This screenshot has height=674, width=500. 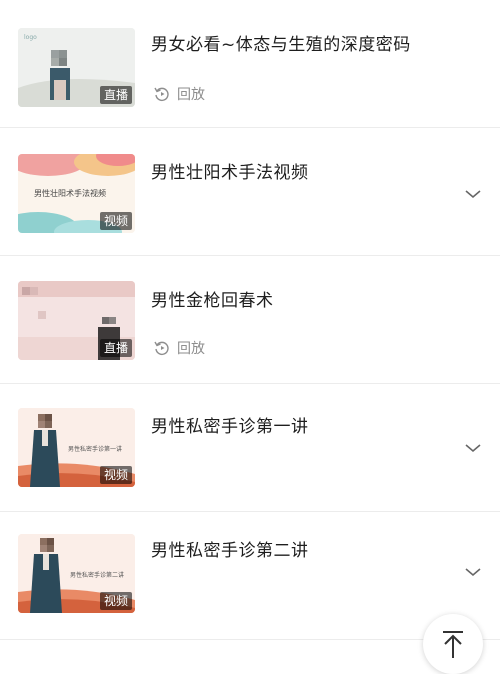 I want to click on item-title: 男性金枪回春术, so click(x=212, y=298).